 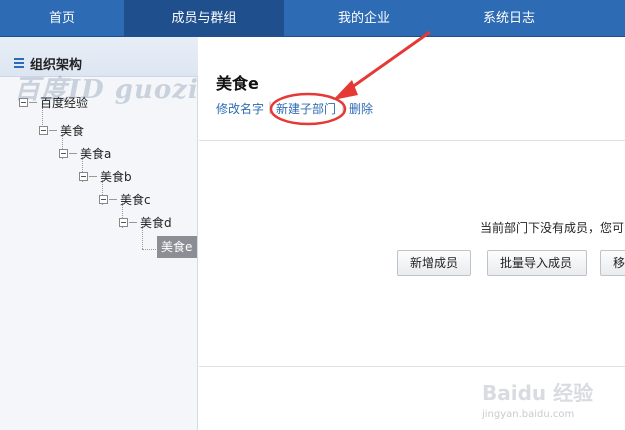 I want to click on brand-watermark: Baidu 经验 jingyan.baidu.com, so click(x=551, y=401).